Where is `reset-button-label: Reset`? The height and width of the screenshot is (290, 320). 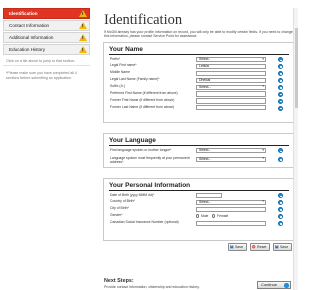 reset-button-label: Reset is located at coordinates (262, 247).